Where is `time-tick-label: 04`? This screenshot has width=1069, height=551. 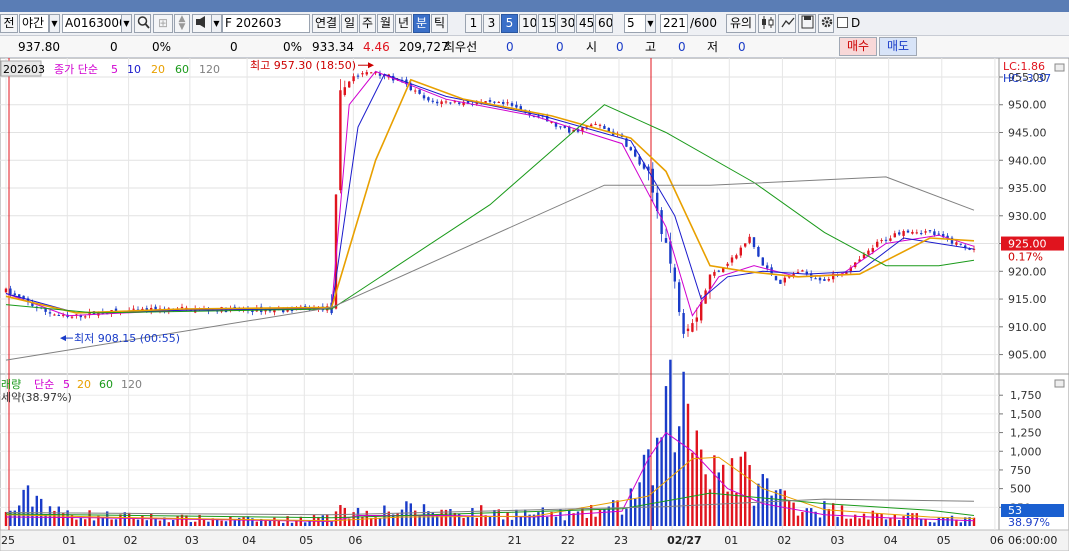
time-tick-label: 04 is located at coordinates (891, 540).